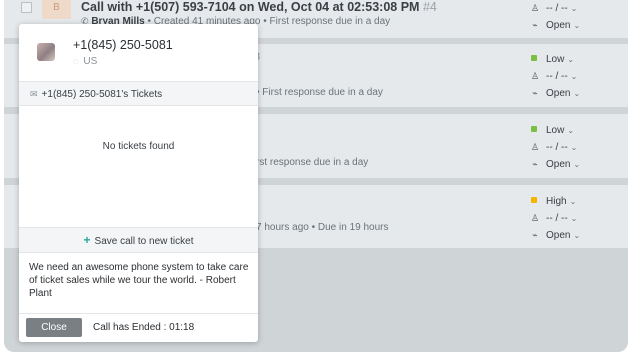  What do you see at coordinates (429, 7) in the screenshot?
I see `ticket-number: #4` at bounding box center [429, 7].